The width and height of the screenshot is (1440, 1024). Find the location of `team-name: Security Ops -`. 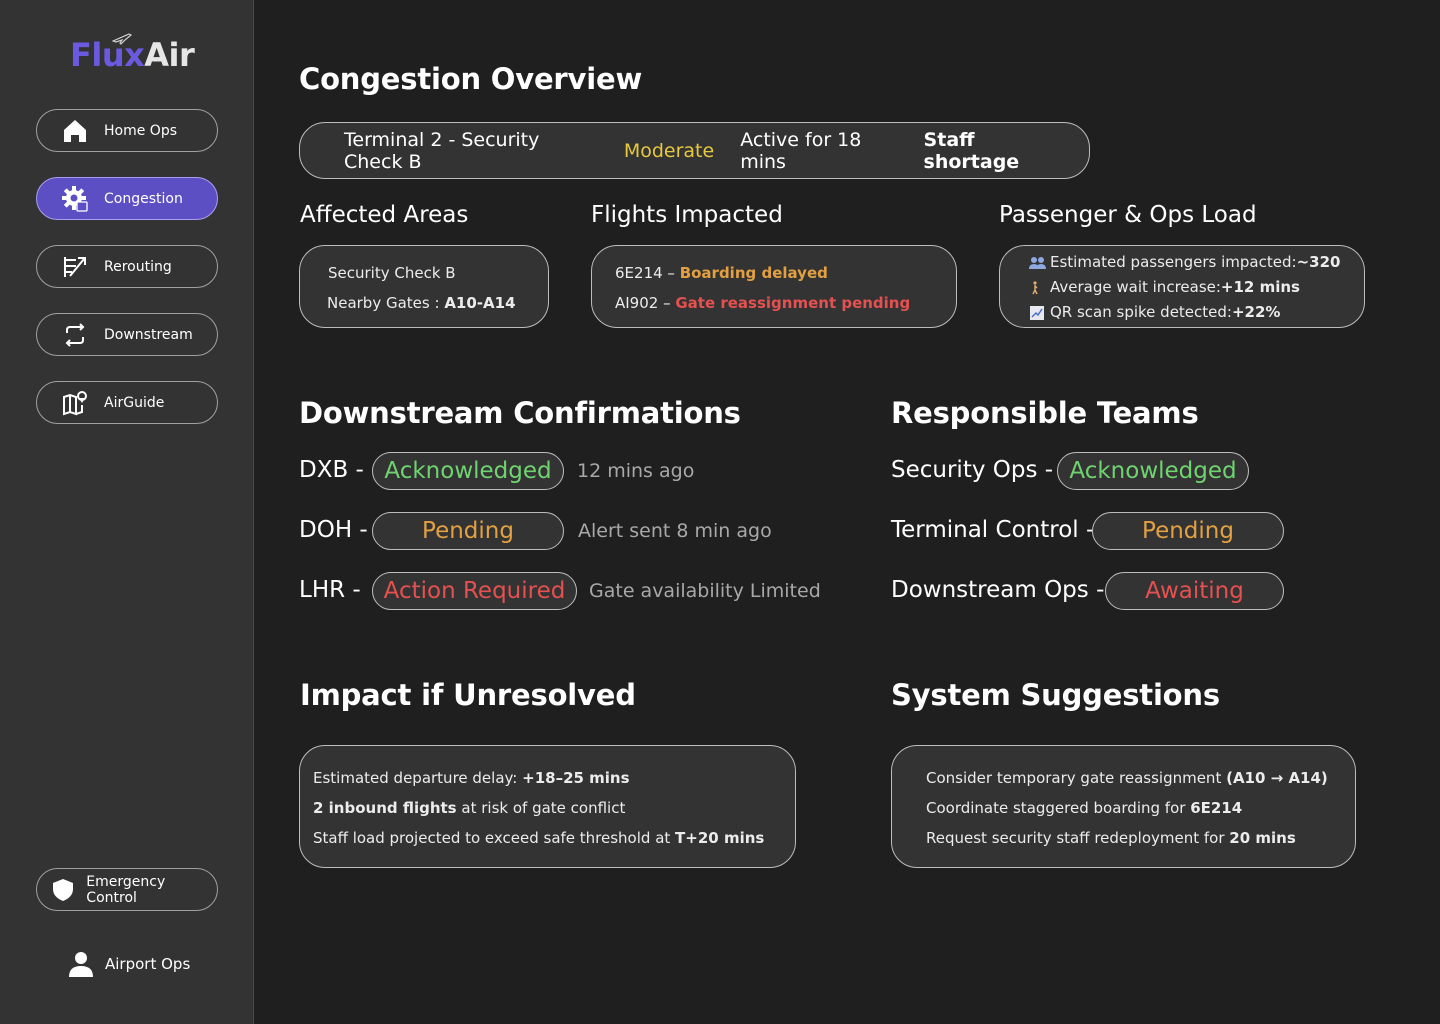

team-name: Security Ops - is located at coordinates (972, 470).